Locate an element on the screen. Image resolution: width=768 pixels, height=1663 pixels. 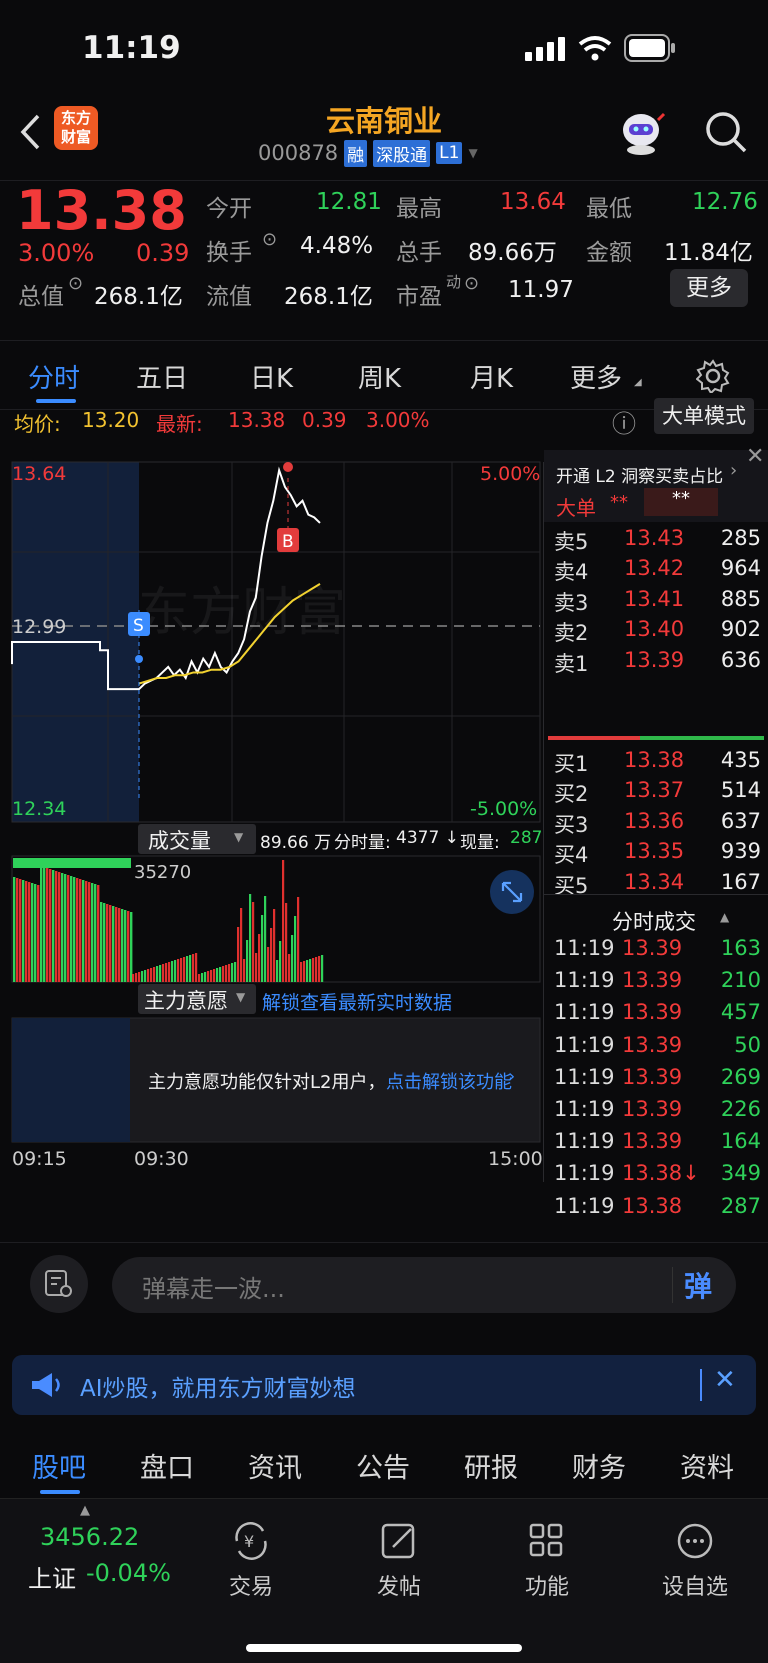
main-force-dropdown: 主力意愿 ▼ is located at coordinates (197, 999).